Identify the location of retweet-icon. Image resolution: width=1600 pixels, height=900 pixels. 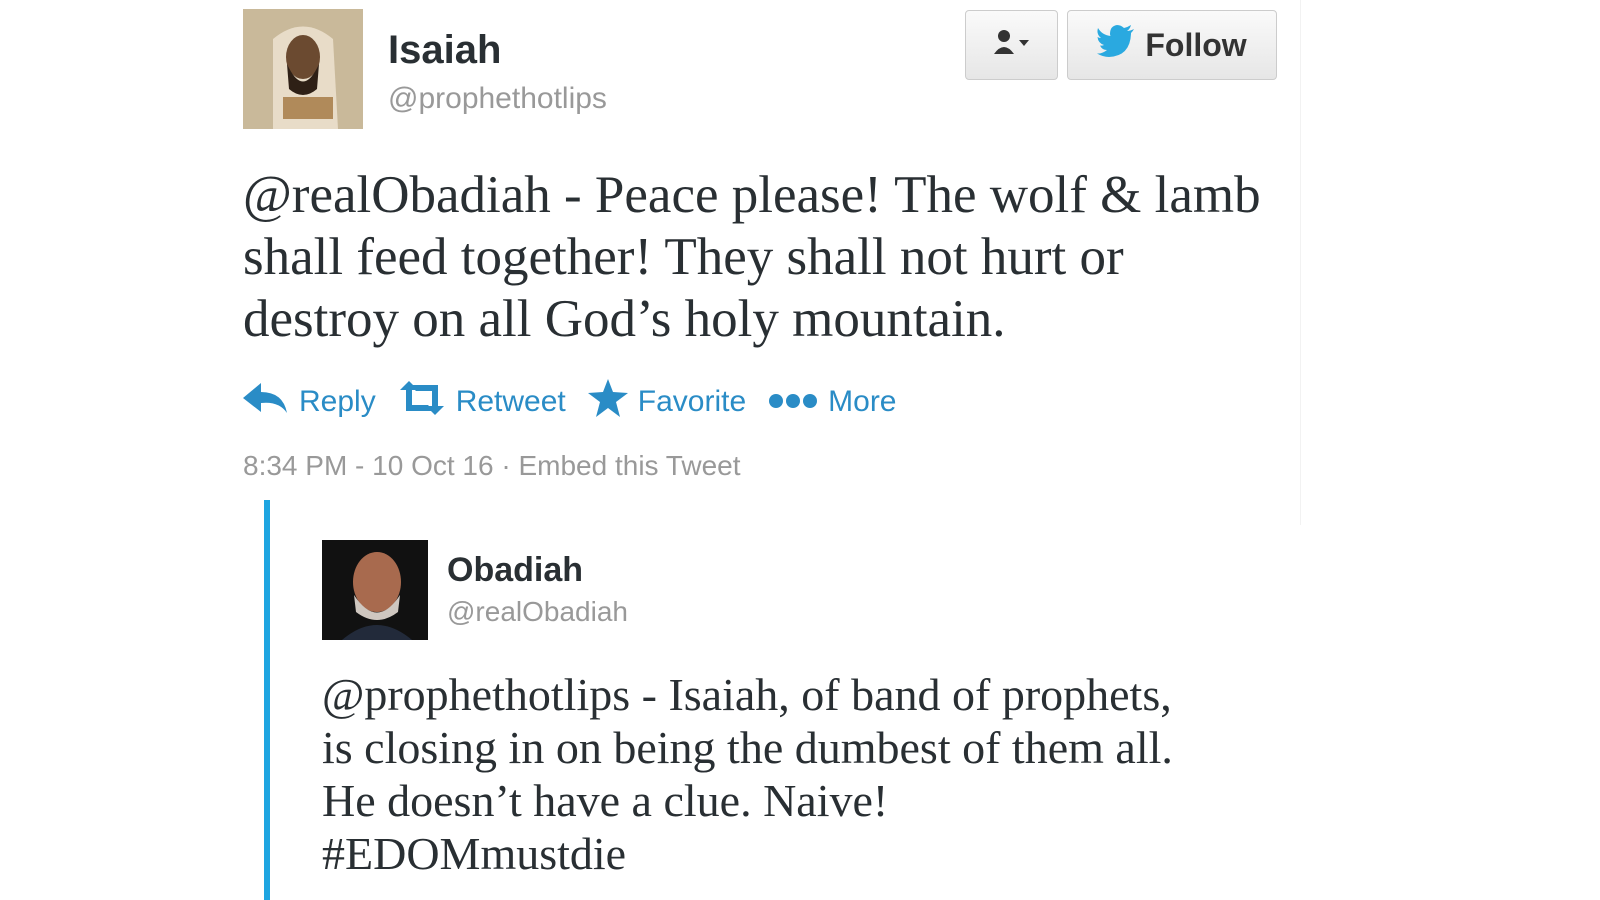
(422, 402).